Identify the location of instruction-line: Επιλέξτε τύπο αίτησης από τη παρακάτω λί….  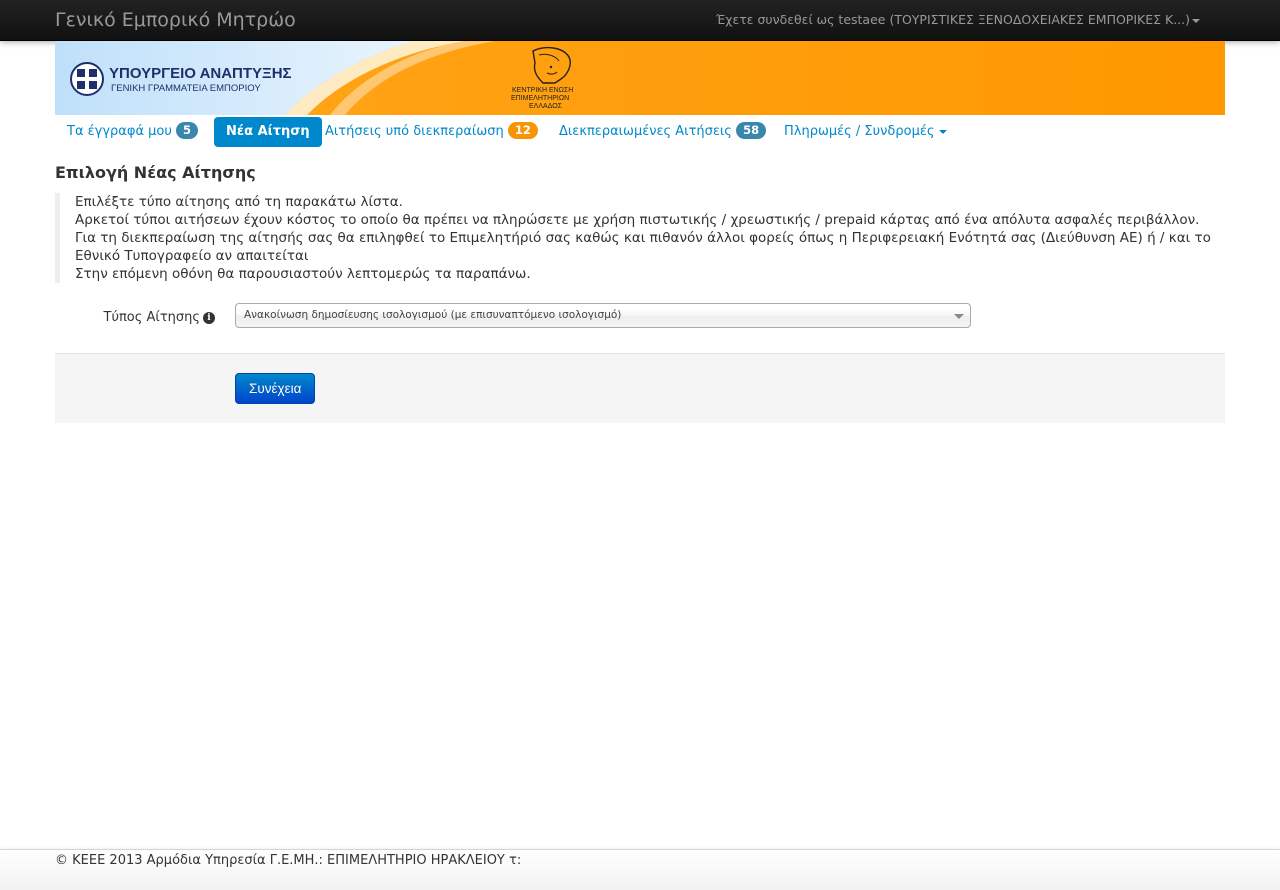
(239, 202).